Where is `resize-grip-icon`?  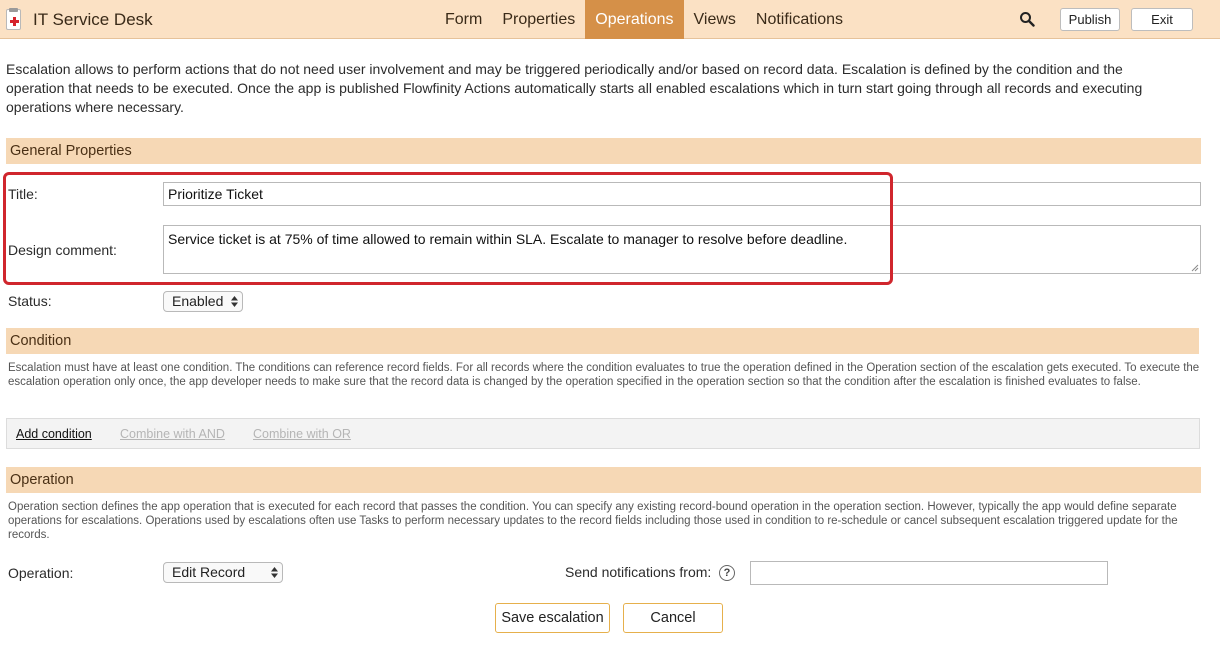 resize-grip-icon is located at coordinates (1195, 268).